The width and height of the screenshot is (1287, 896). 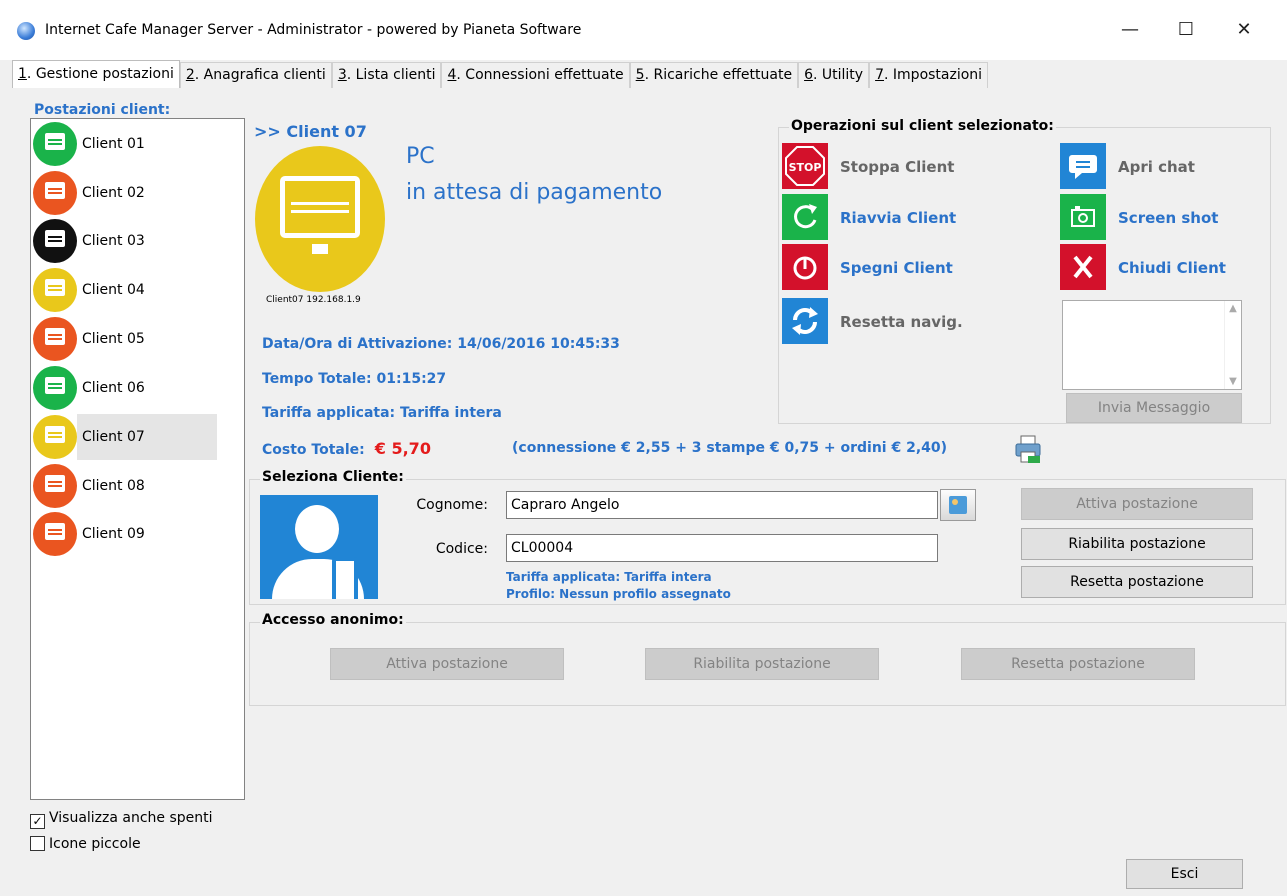 I want to click on tab-lista-clienti: 3. Lista clienti, so click(x=386, y=75).